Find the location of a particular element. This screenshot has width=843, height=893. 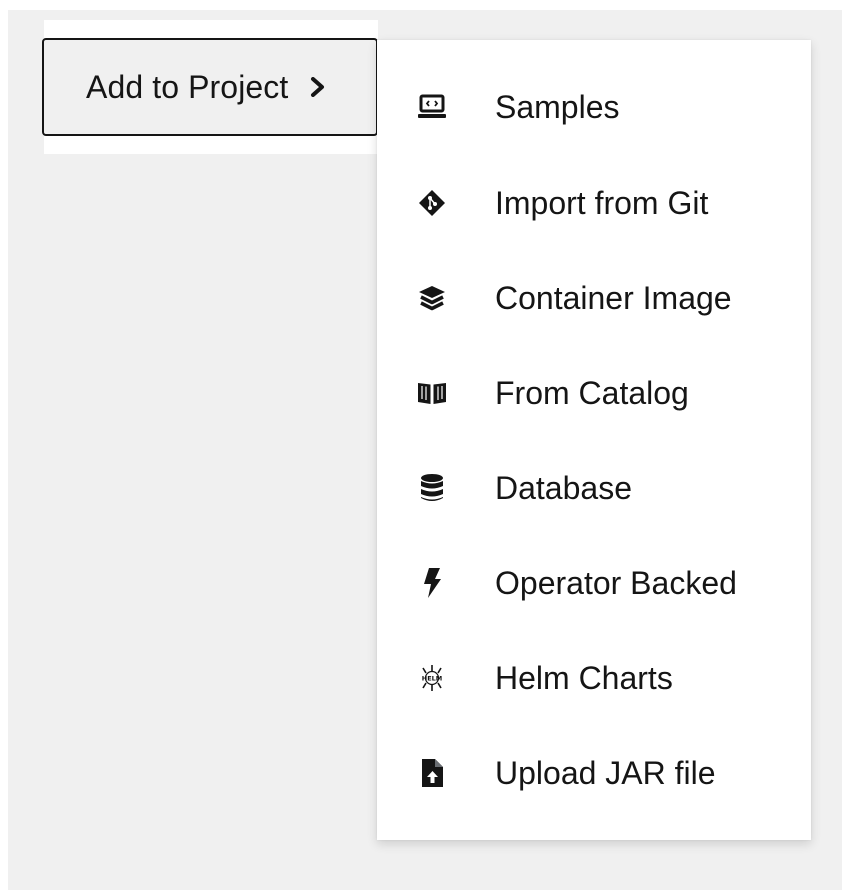

menu-item-operator-backed: Operator Backed is located at coordinates (594, 583).